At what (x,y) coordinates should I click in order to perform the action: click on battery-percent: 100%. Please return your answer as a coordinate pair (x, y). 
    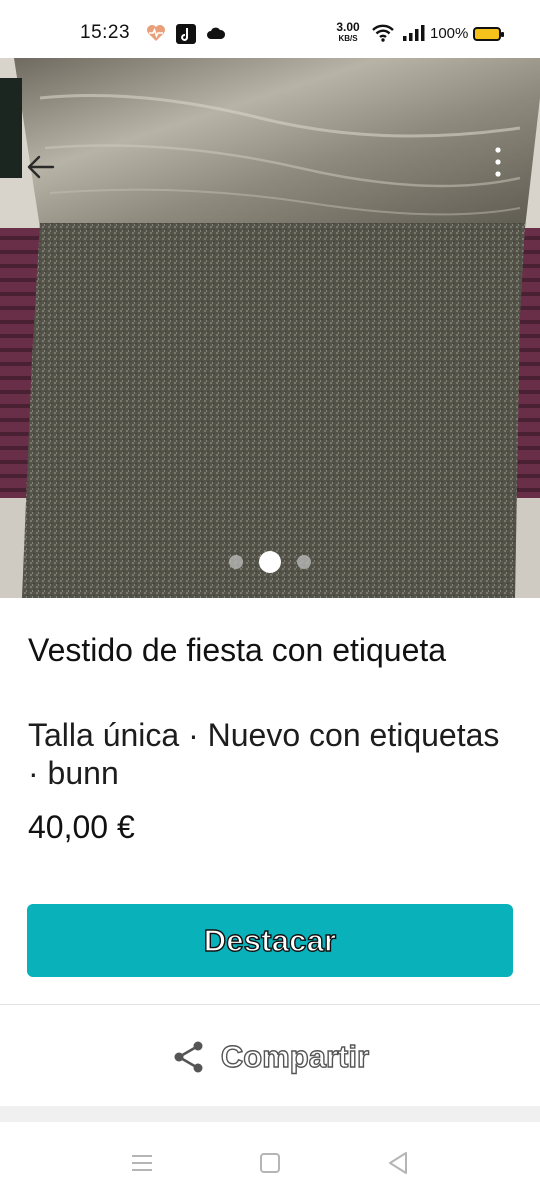
    Looking at the image, I should click on (449, 33).